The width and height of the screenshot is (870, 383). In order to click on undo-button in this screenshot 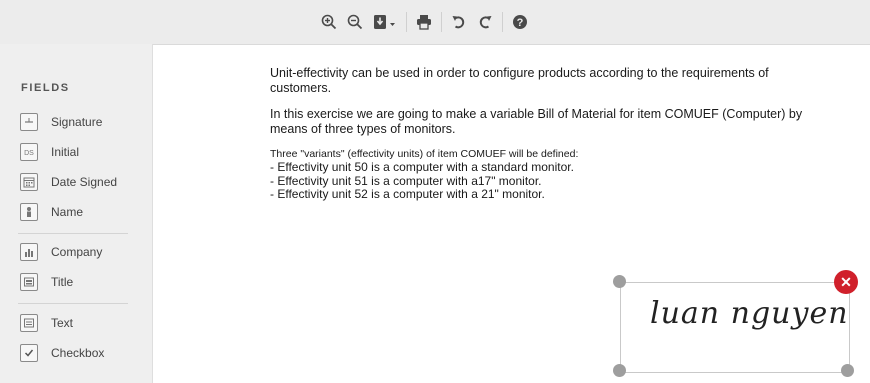, I will do `click(459, 22)`.